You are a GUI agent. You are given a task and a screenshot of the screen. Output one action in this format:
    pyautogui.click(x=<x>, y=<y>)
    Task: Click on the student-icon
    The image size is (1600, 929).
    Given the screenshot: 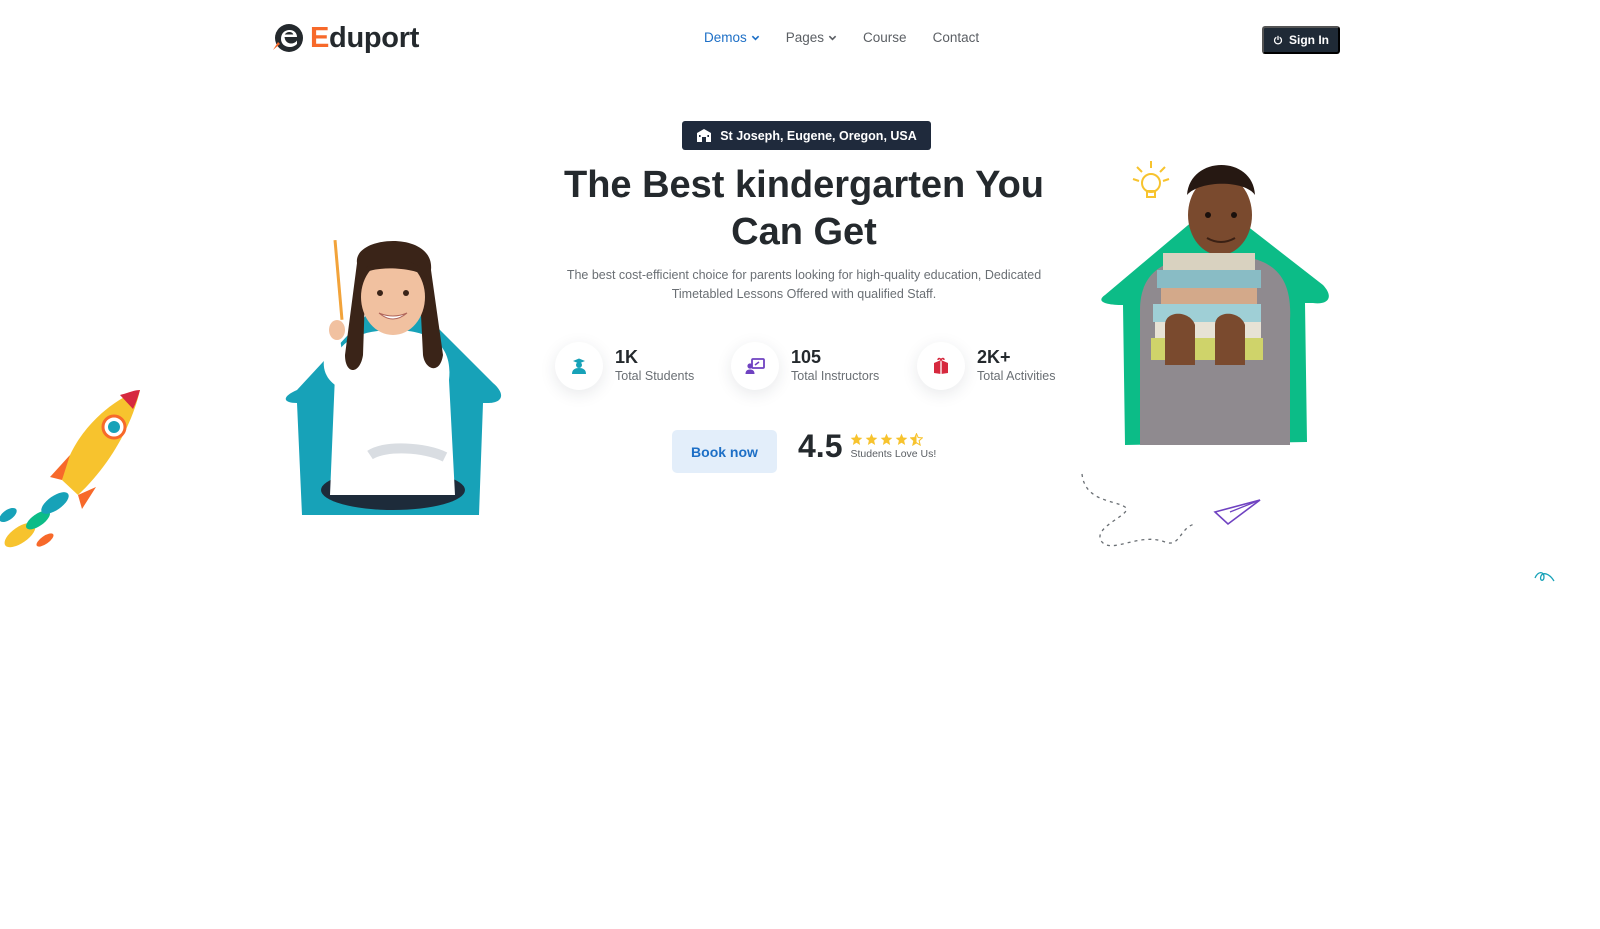 What is the action you would take?
    pyautogui.click(x=579, y=366)
    